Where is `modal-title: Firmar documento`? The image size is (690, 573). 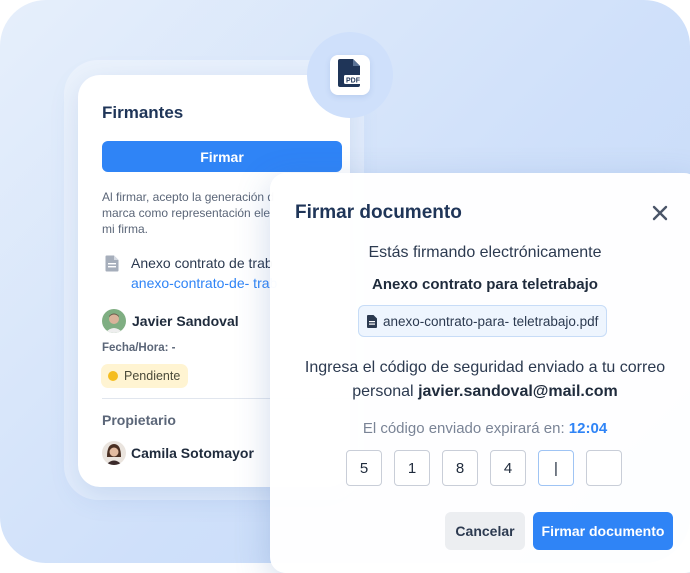
modal-title: Firmar documento is located at coordinates (378, 212).